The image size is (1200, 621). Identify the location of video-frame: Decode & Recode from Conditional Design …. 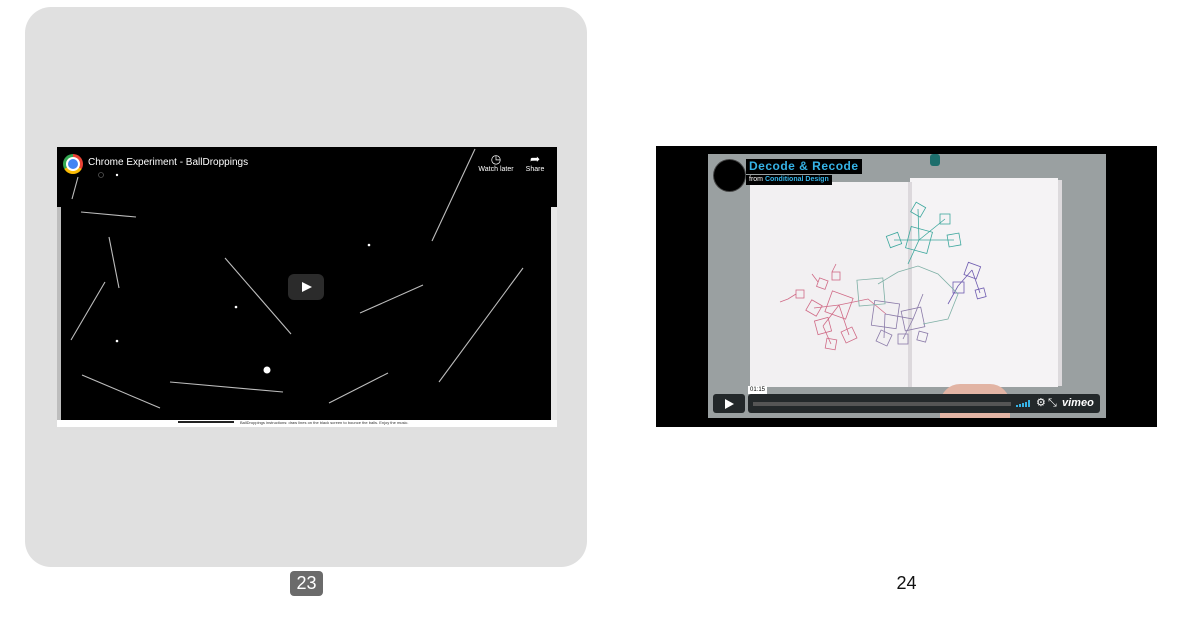
(907, 286).